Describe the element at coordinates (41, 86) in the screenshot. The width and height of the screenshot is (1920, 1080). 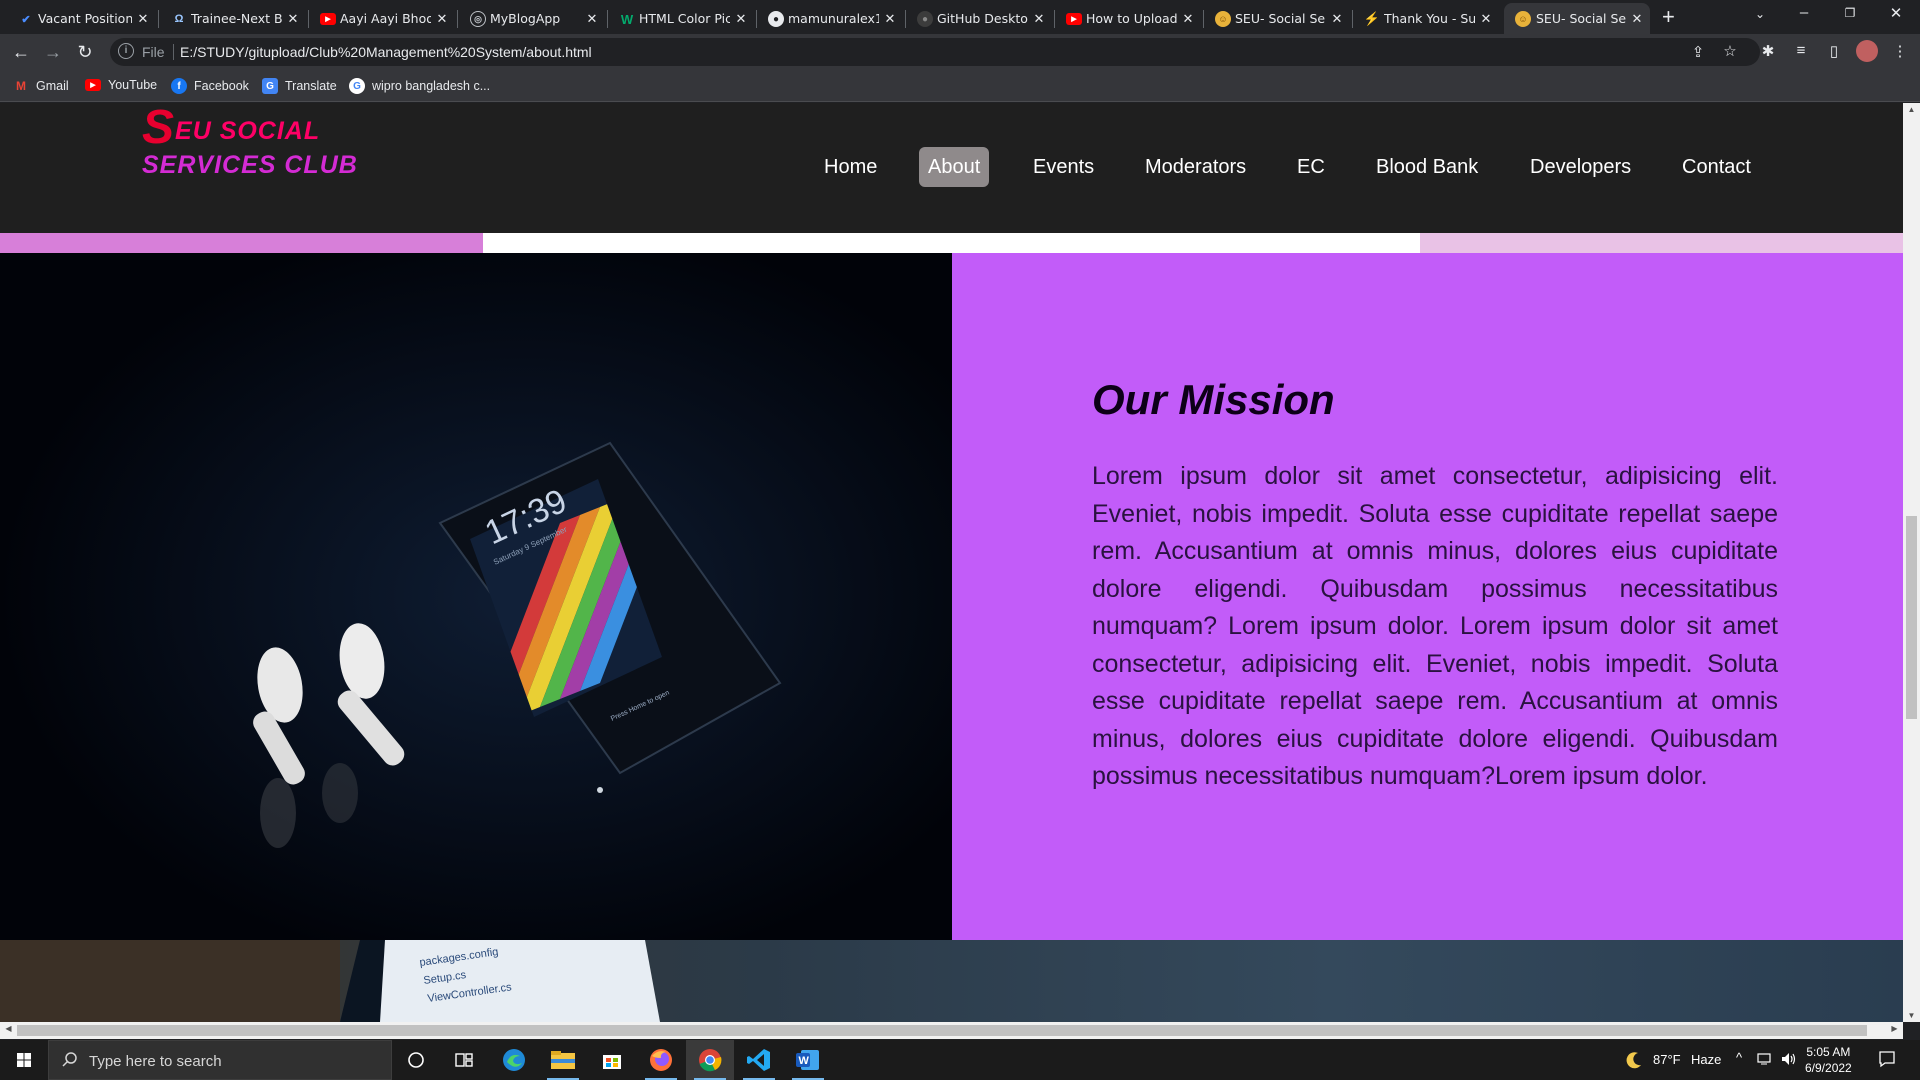
I see `bookmark-gmail: M Gmail` at that location.